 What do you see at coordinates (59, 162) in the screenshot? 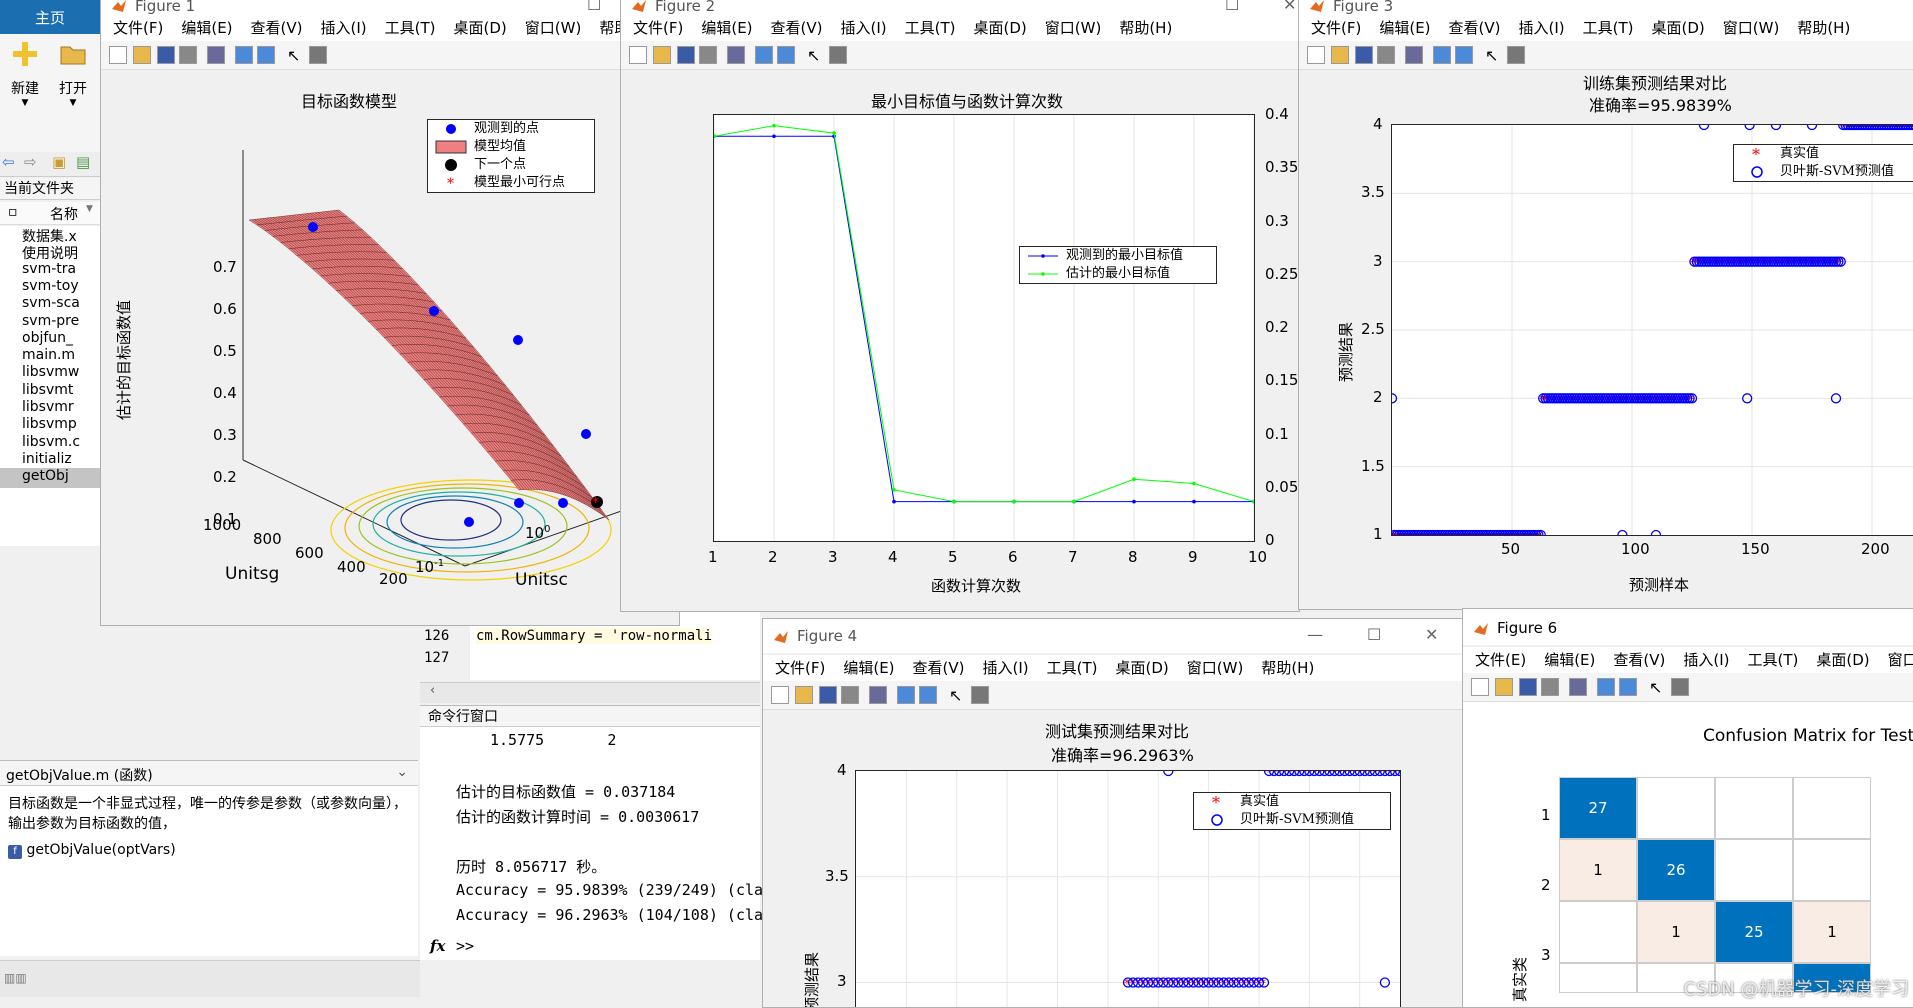
I see `up-folder-icon: ▣` at bounding box center [59, 162].